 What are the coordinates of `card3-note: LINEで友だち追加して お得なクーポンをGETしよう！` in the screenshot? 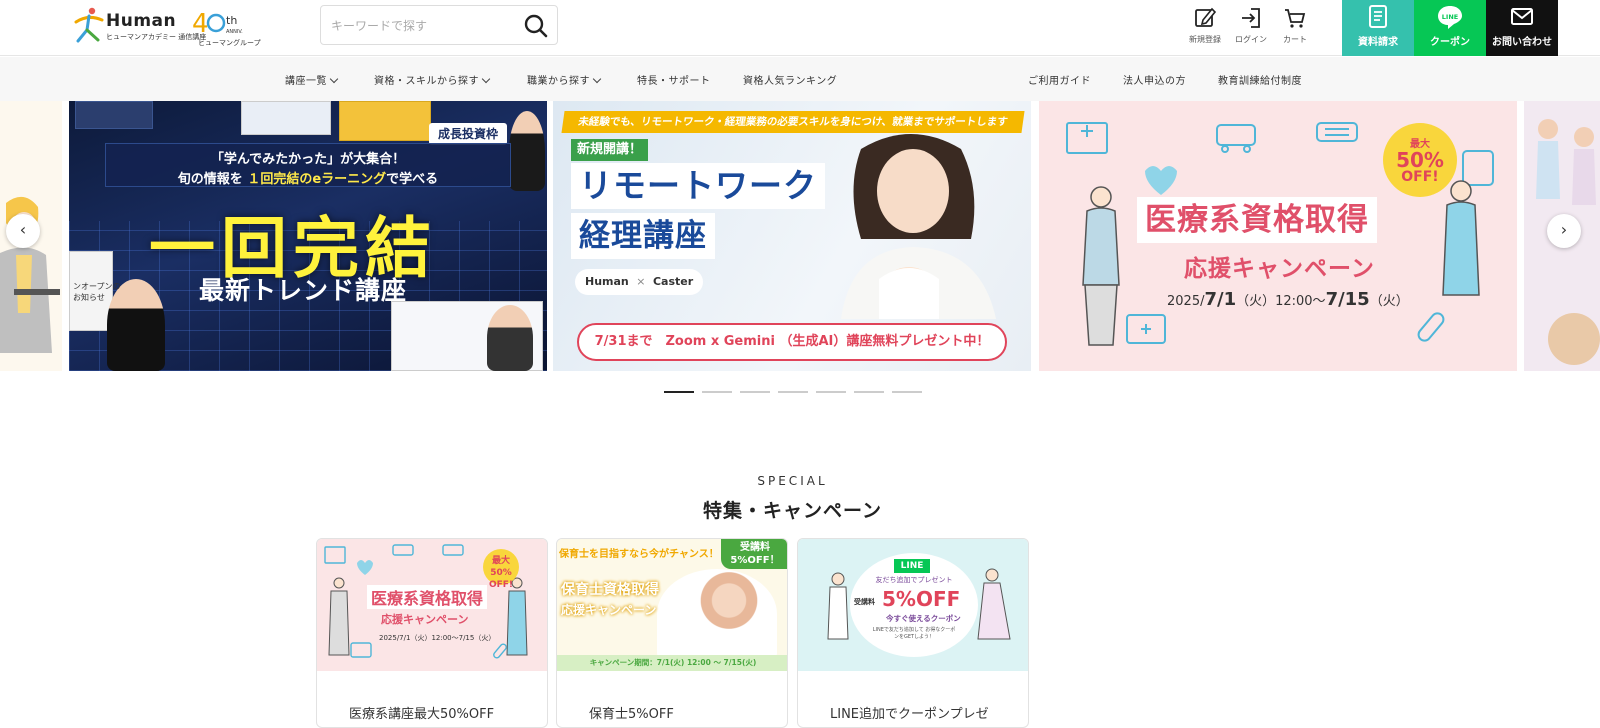 It's located at (914, 633).